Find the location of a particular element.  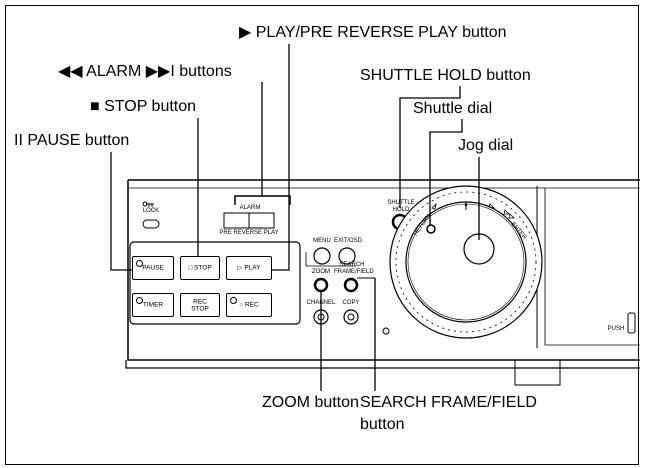

rec-button: ○ REC is located at coordinates (249, 305).